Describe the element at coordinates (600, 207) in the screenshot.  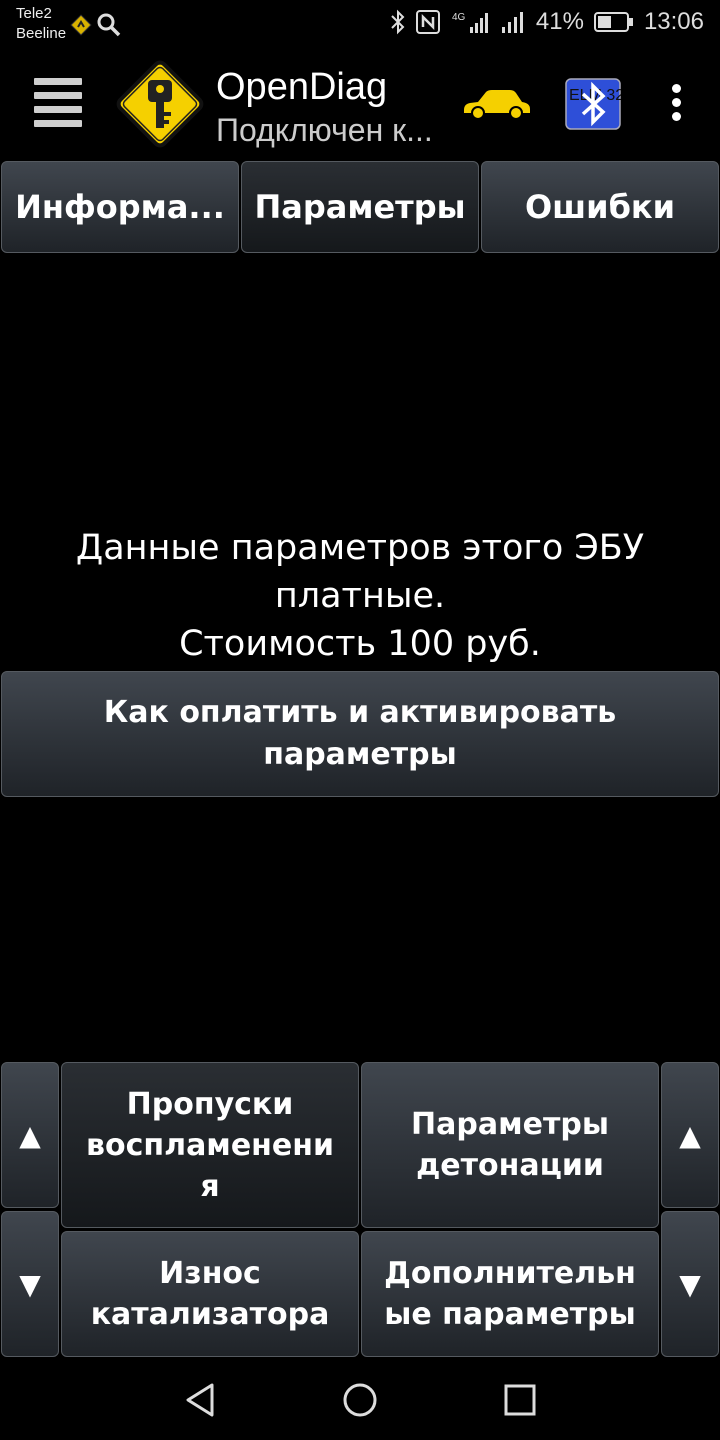
I see `tab-errors: Ошибки` at that location.